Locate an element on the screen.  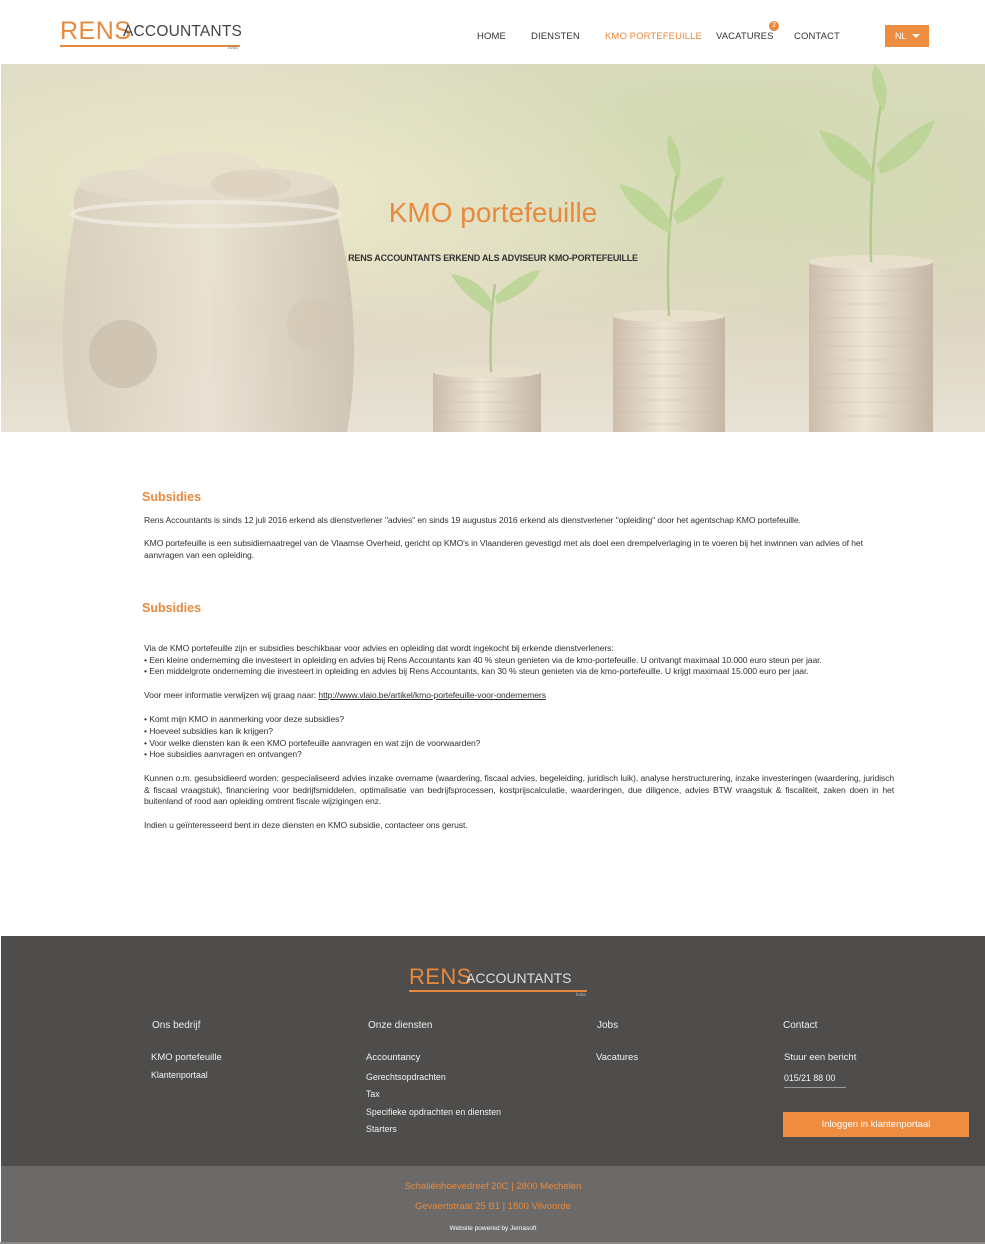
footer-logo-suffix: bvba is located at coordinates (581, 994).